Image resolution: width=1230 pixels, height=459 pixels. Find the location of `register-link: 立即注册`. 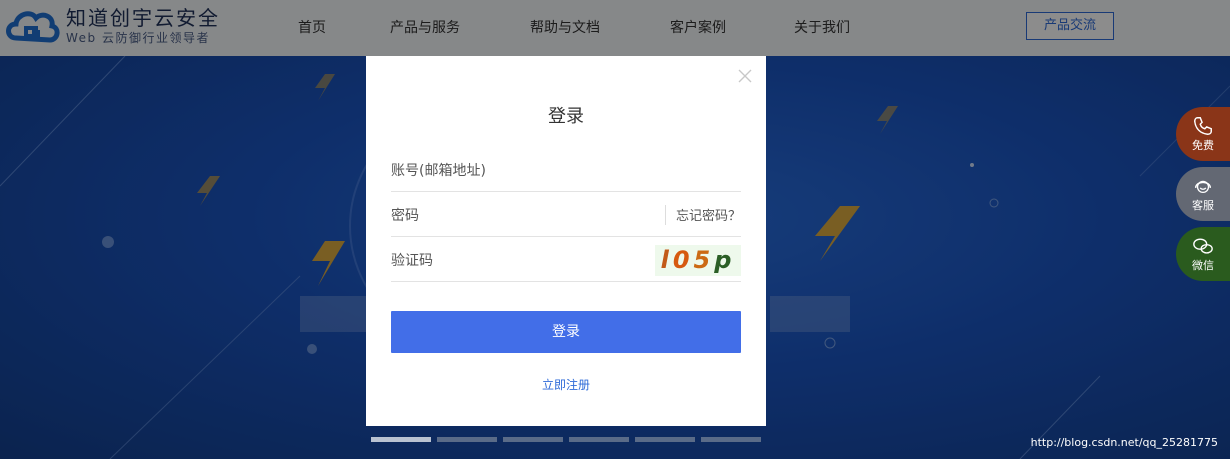

register-link: 立即注册 is located at coordinates (566, 384).